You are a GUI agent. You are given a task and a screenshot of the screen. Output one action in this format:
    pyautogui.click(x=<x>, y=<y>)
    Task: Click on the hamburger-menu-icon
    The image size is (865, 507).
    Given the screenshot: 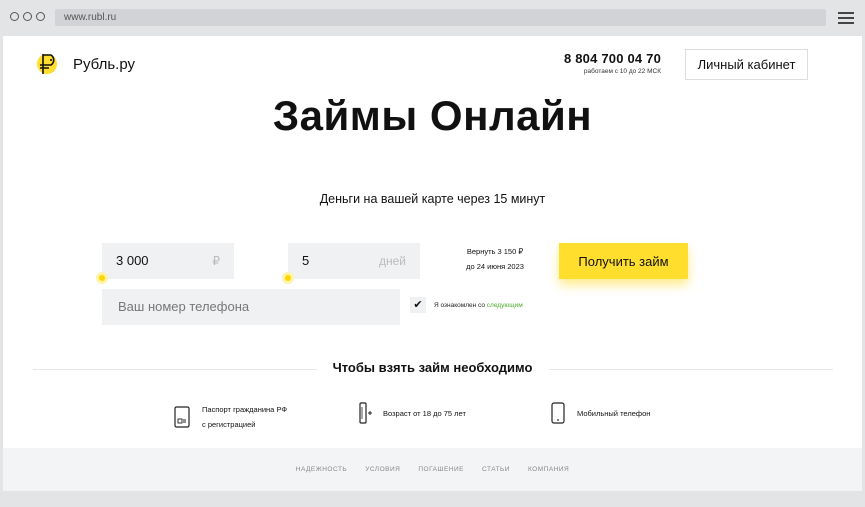 What is the action you would take?
    pyautogui.click(x=846, y=19)
    